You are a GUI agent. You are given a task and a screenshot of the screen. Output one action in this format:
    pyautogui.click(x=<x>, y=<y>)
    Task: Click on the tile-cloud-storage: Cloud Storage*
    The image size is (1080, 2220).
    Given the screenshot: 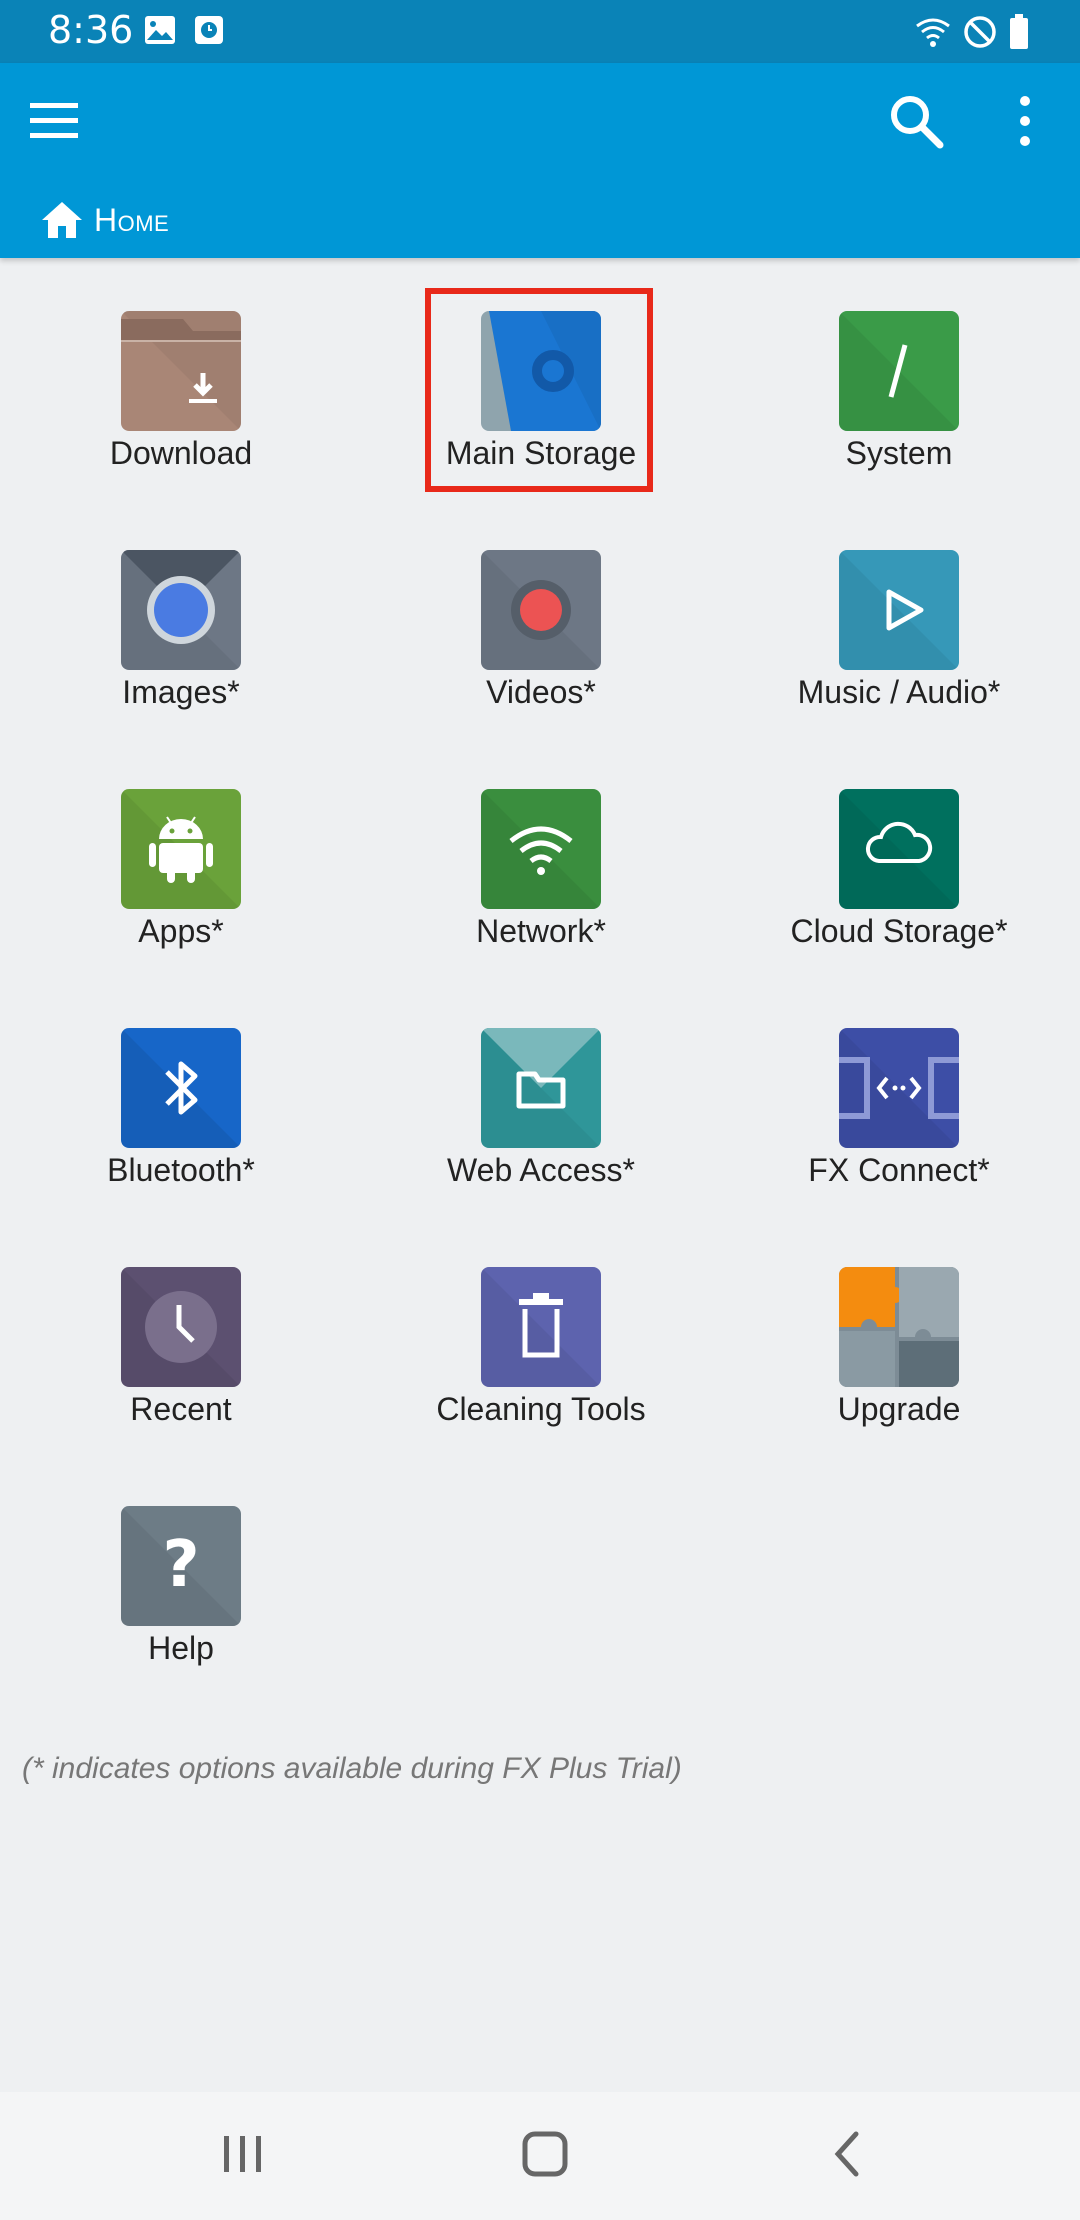 What is the action you would take?
    pyautogui.click(x=899, y=879)
    